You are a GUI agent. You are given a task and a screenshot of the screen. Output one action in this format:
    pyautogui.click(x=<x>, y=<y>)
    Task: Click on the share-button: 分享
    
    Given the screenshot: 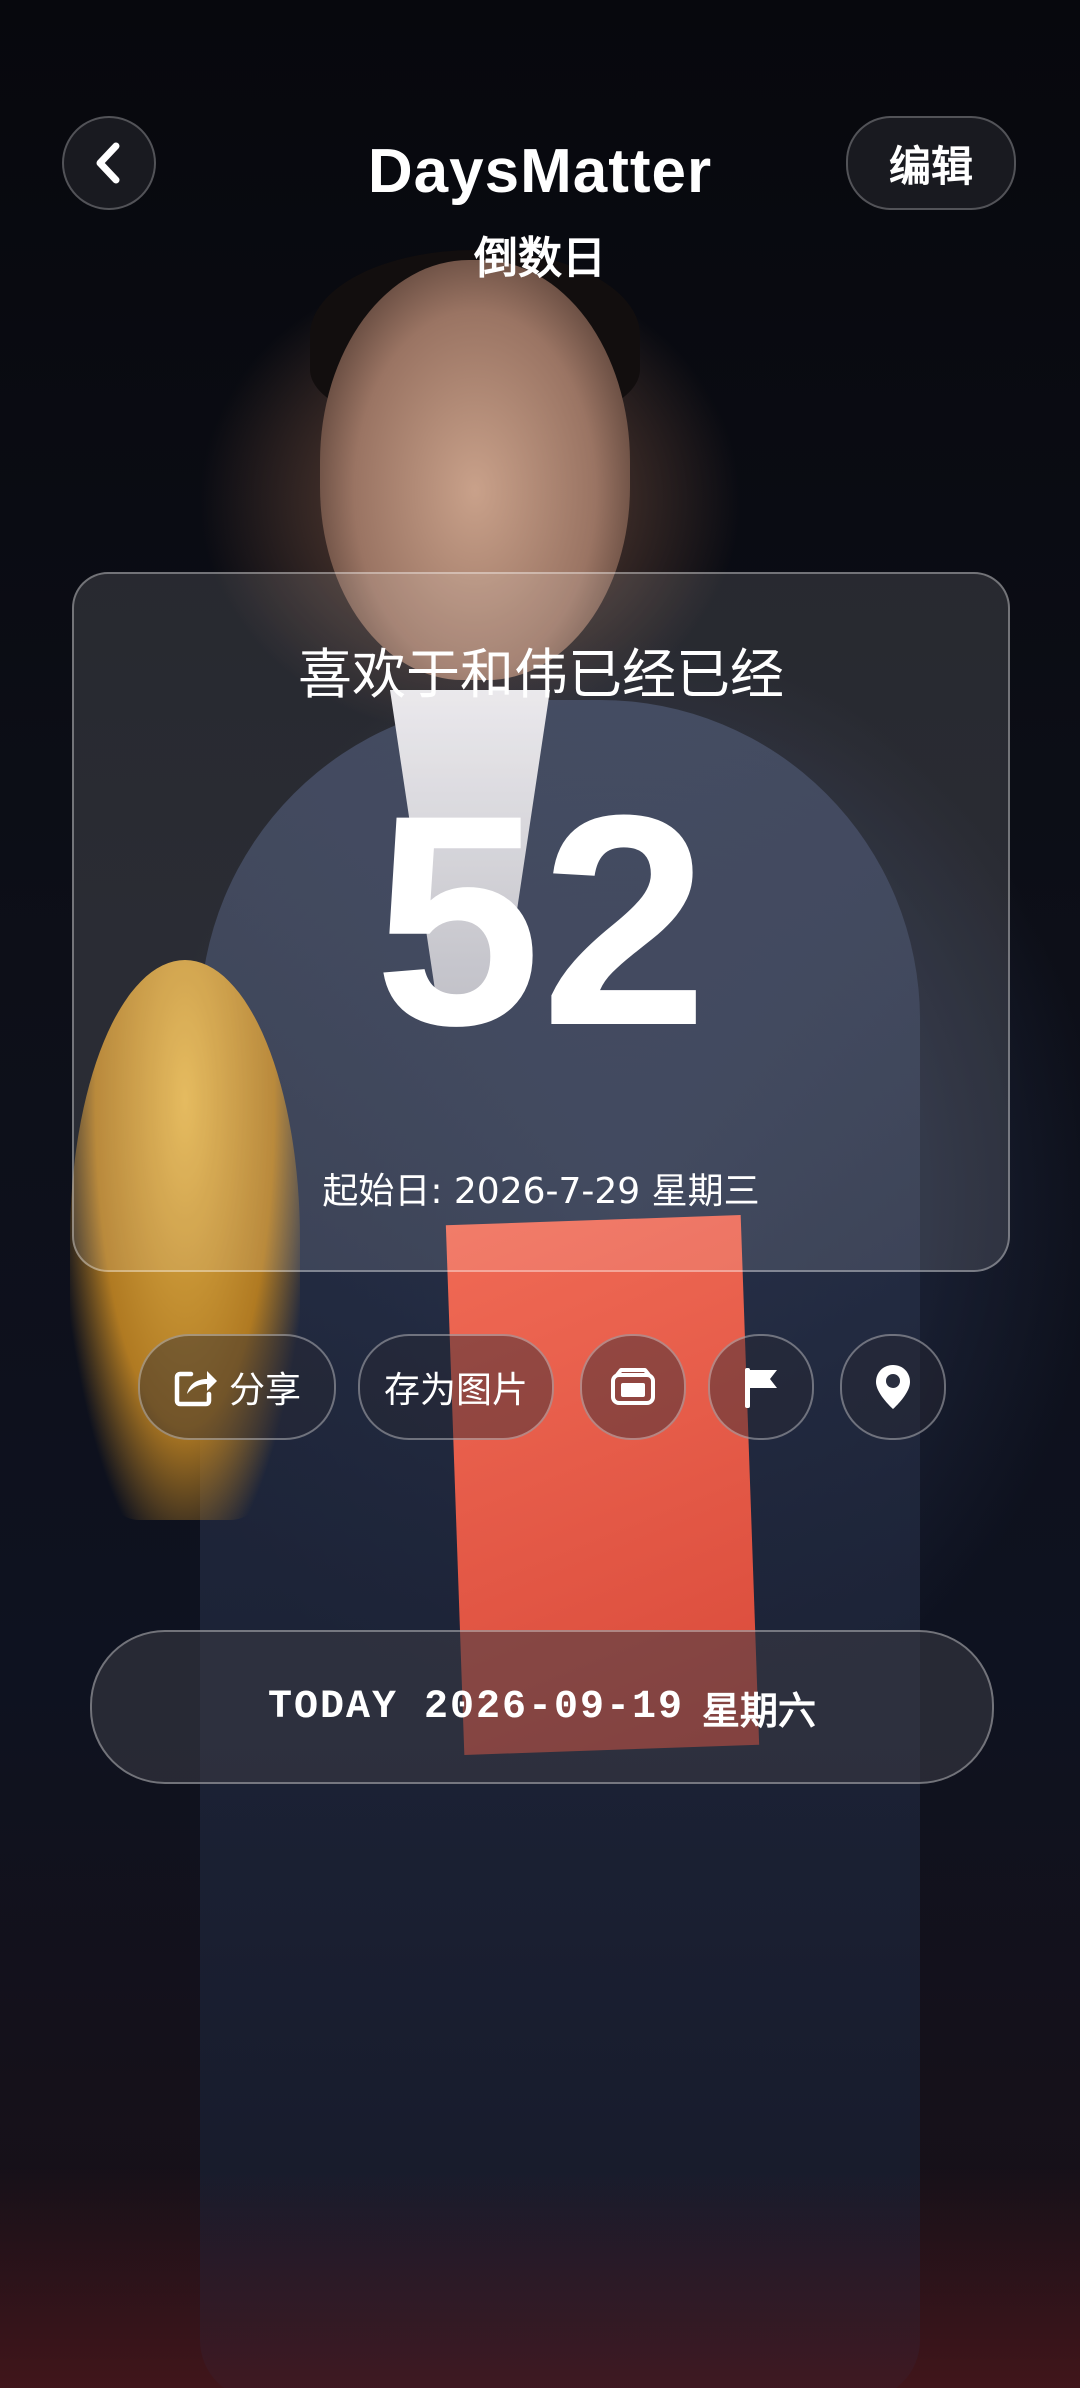 What is the action you would take?
    pyautogui.click(x=237, y=1387)
    